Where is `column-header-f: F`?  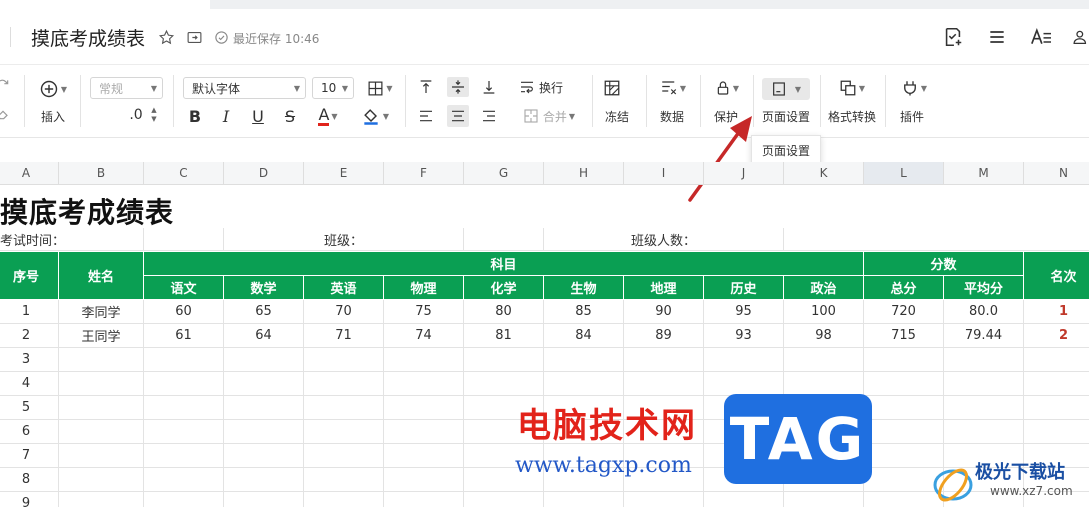 column-header-f: F is located at coordinates (424, 173).